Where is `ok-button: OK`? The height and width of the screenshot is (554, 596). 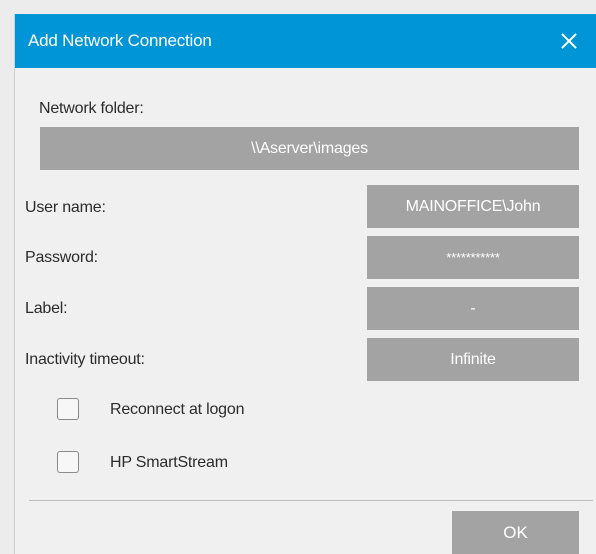
ok-button: OK is located at coordinates (515, 532).